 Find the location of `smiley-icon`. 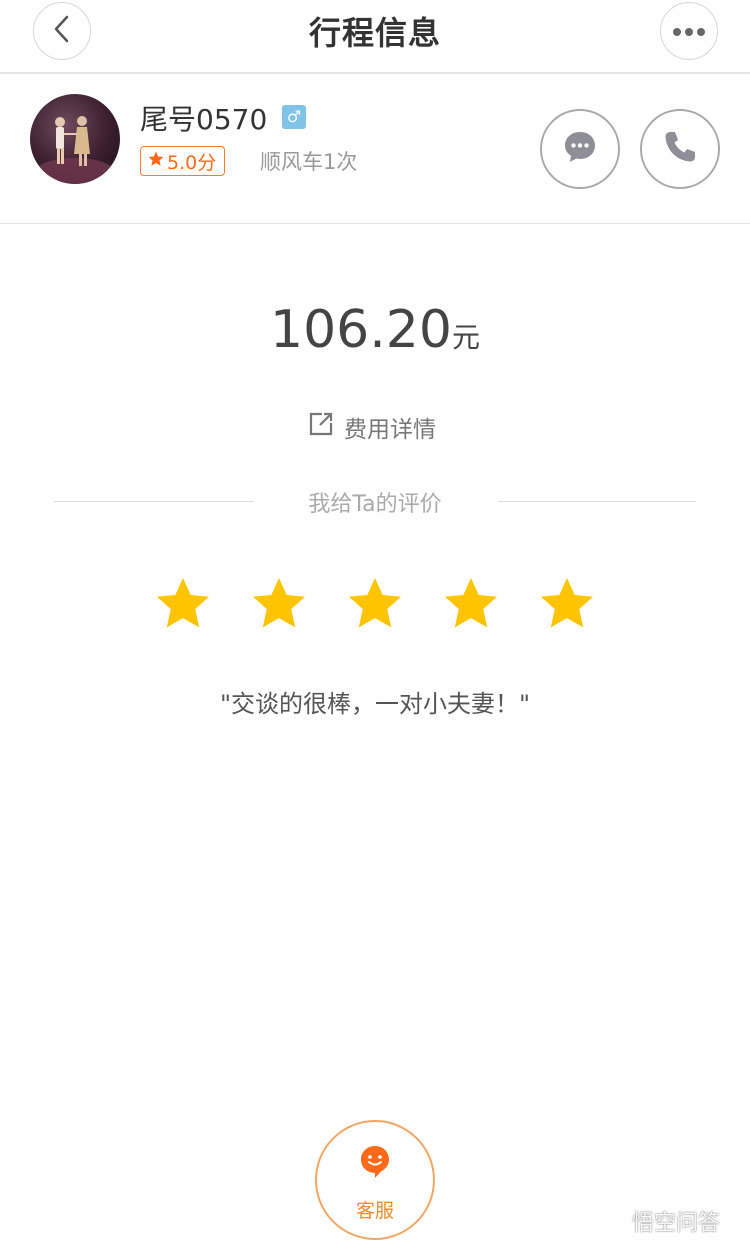

smiley-icon is located at coordinates (375, 1164).